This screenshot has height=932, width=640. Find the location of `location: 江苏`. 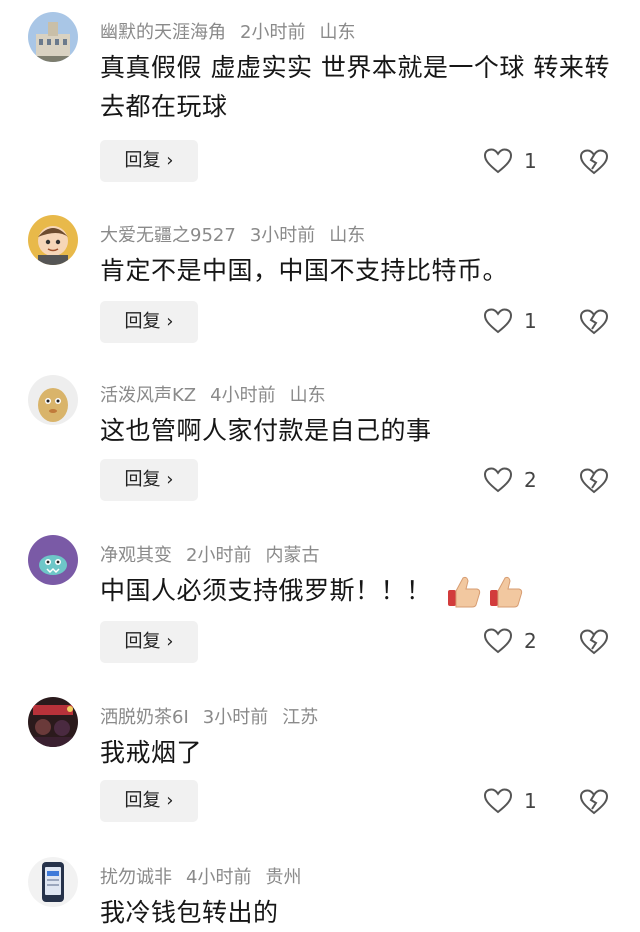

location: 江苏 is located at coordinates (300, 717).